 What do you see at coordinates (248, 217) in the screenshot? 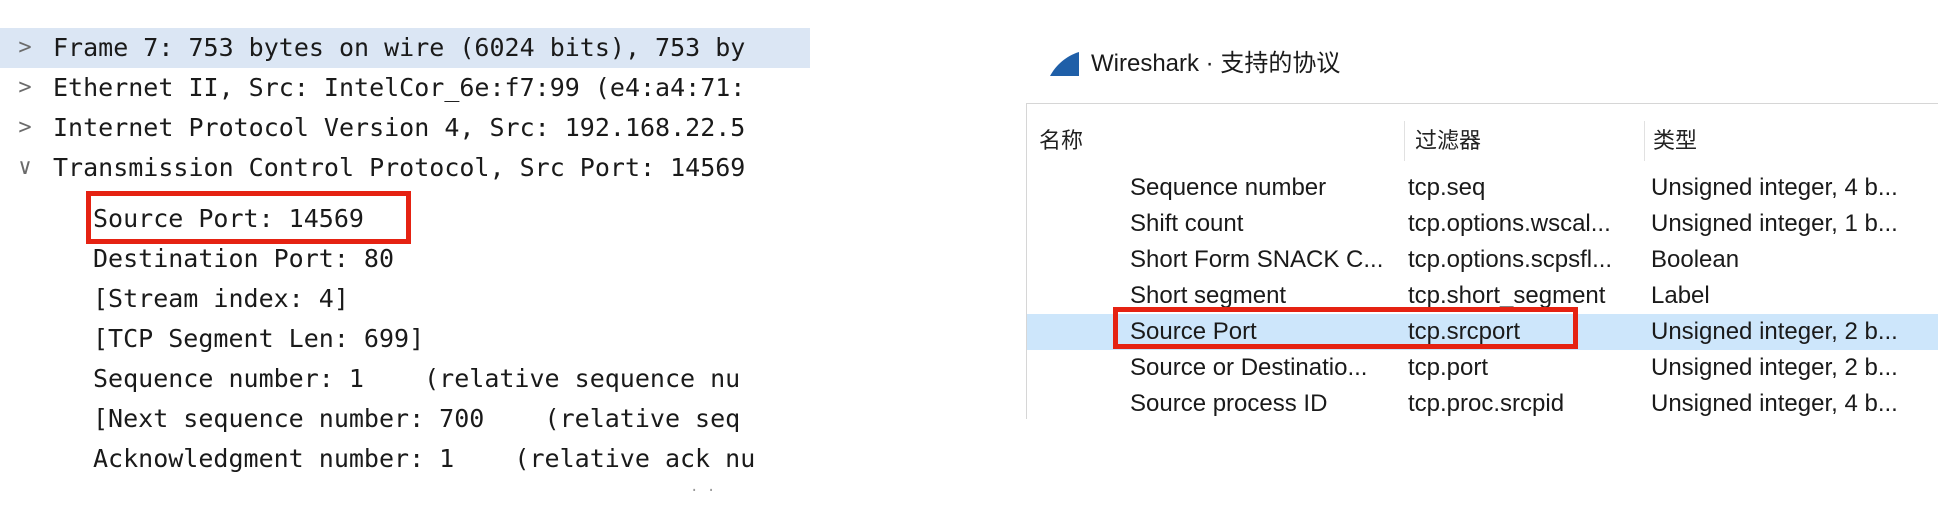
I see `highlight-box-source-port` at bounding box center [248, 217].